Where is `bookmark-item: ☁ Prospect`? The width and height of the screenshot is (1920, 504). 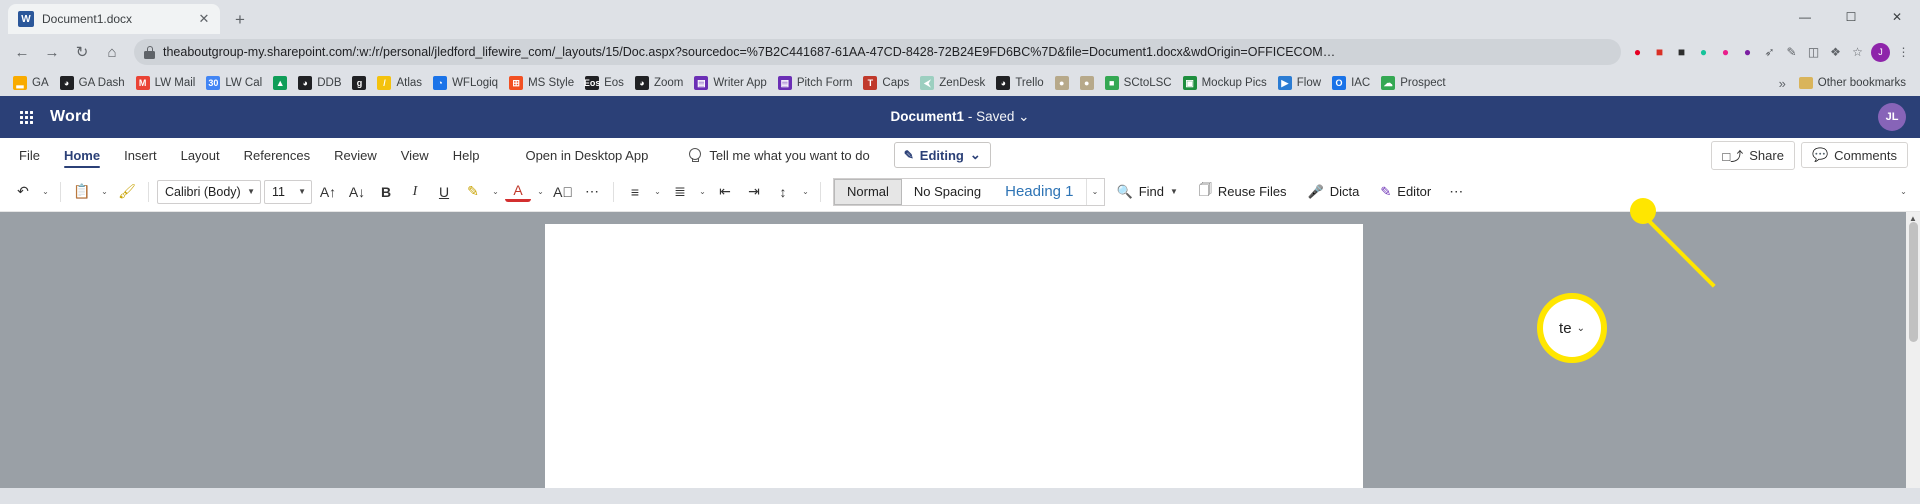 bookmark-item: ☁ Prospect is located at coordinates (1413, 83).